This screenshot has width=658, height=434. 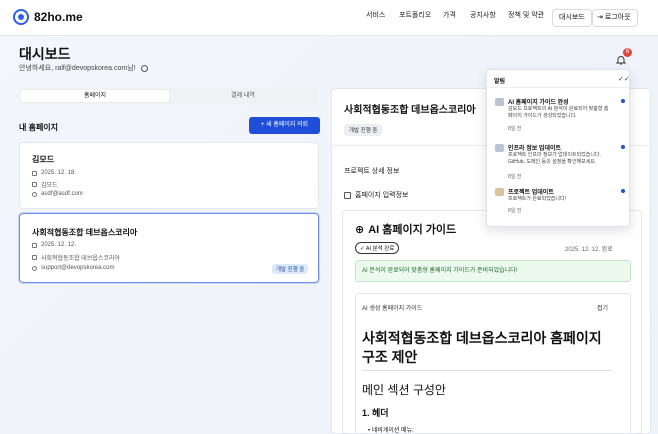 I want to click on page-title: 대시보드, so click(x=45, y=54).